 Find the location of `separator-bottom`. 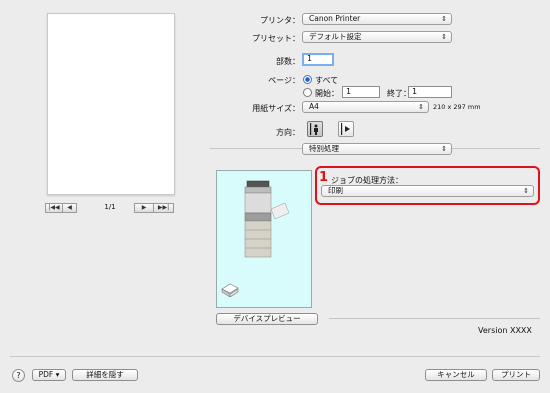

separator-bottom is located at coordinates (434, 318).